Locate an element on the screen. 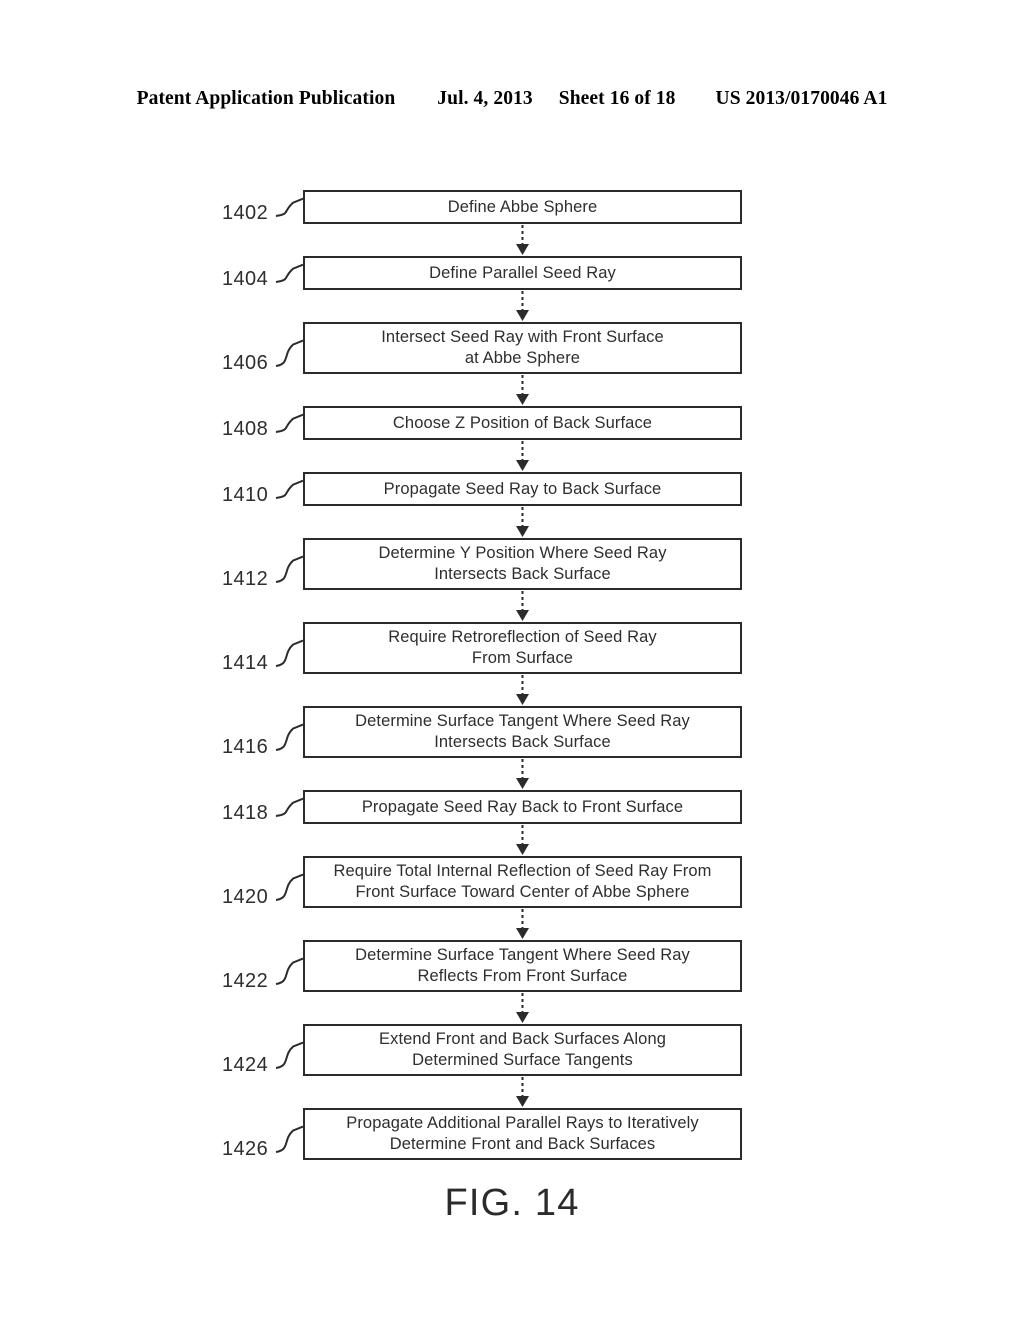 This screenshot has height=1320, width=1024. flow-step-1408: Choose Z Position of Back Surface is located at coordinates (522, 423).